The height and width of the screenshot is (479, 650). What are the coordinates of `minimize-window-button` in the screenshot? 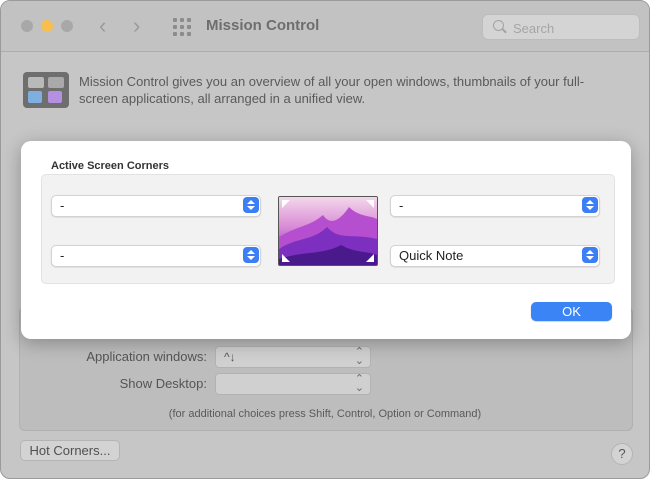 It's located at (47, 26).